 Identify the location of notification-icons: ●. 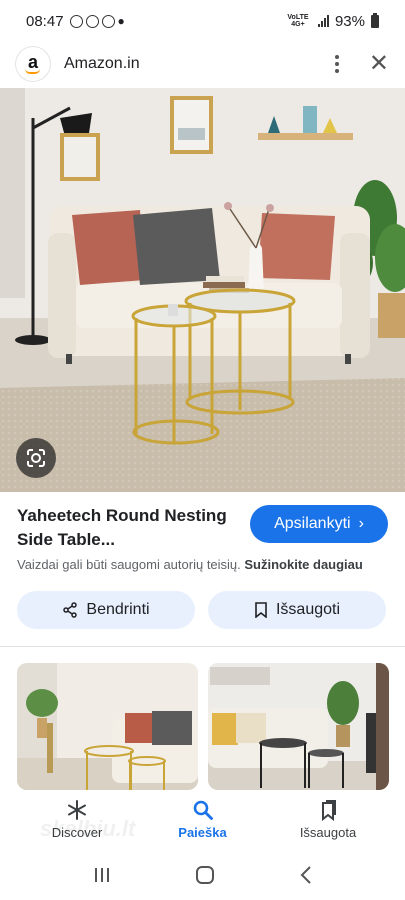
(97, 21).